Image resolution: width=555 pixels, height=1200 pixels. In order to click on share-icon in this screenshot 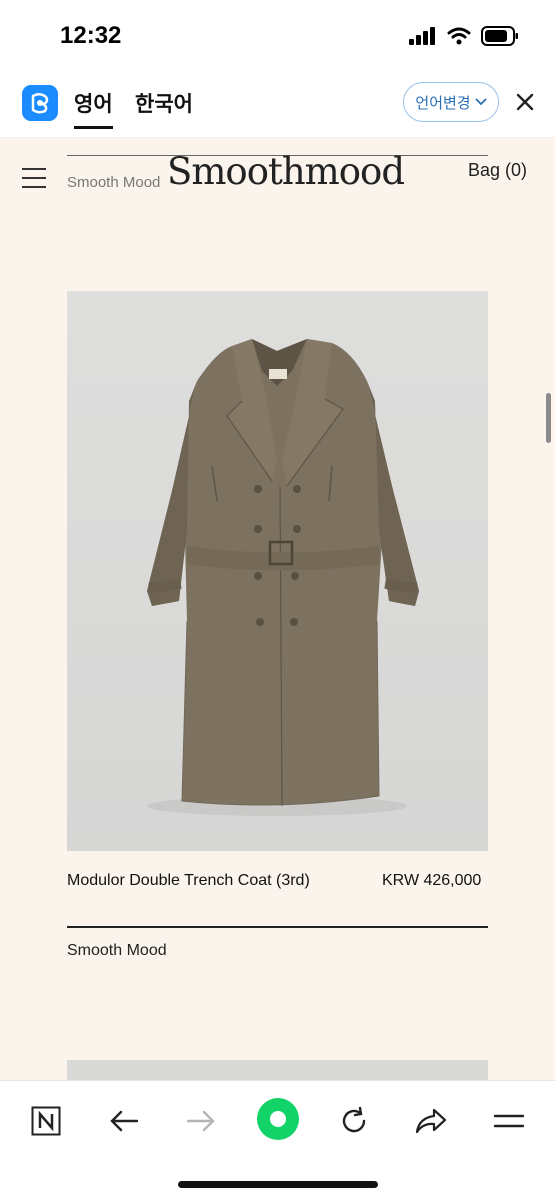, I will do `click(431, 1121)`.